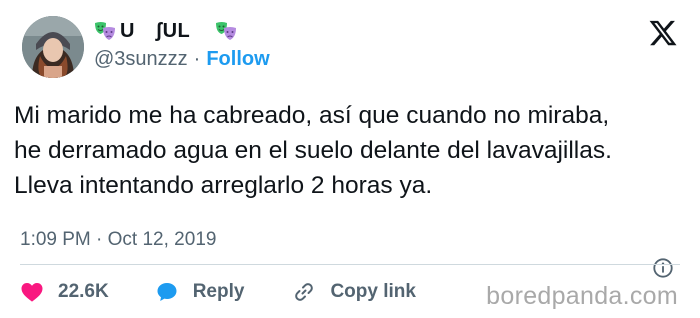 The height and width of the screenshot is (318, 700). What do you see at coordinates (663, 33) in the screenshot?
I see `x-logo-icon` at bounding box center [663, 33].